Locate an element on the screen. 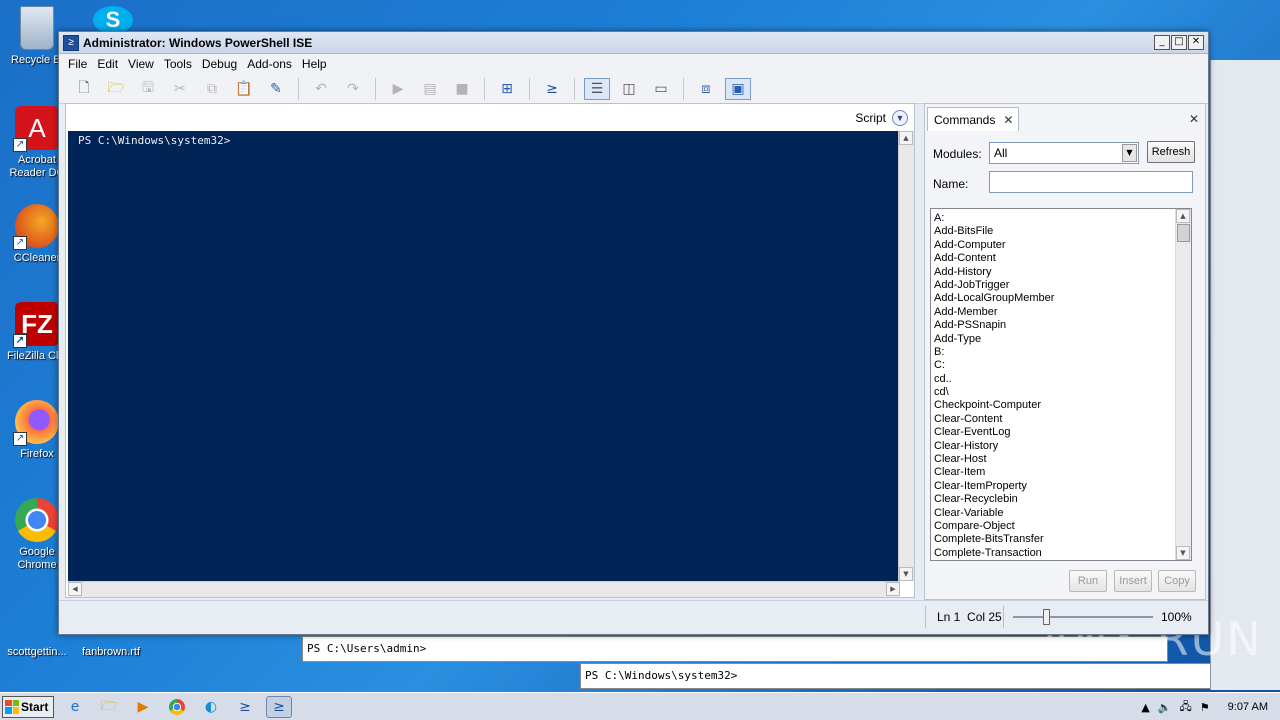 This screenshot has width=1280, height=720. clear-icon: ✎ is located at coordinates (276, 89).